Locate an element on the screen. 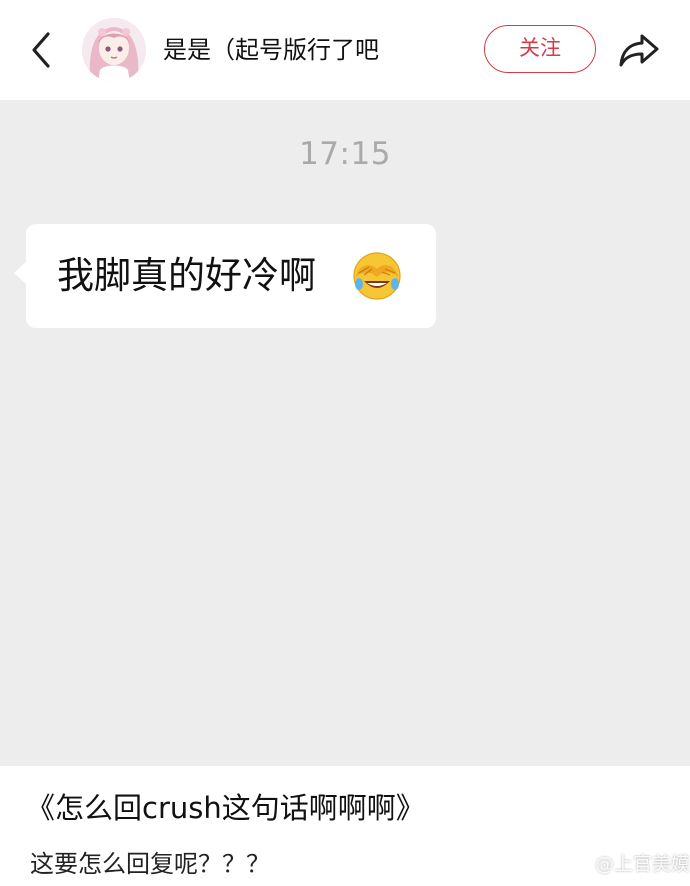 Image resolution: width=690 pixels, height=886 pixels. chat-header: 是是（起号版行了吧 关注 is located at coordinates (345, 50).